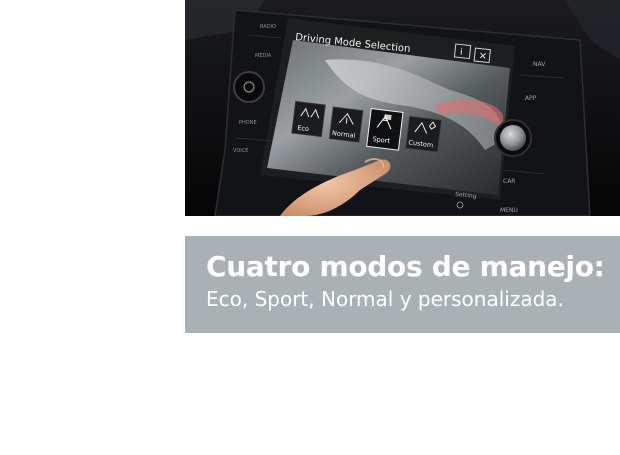  Describe the element at coordinates (268, 27) in the screenshot. I see `side-button-radio: RADIO` at that location.